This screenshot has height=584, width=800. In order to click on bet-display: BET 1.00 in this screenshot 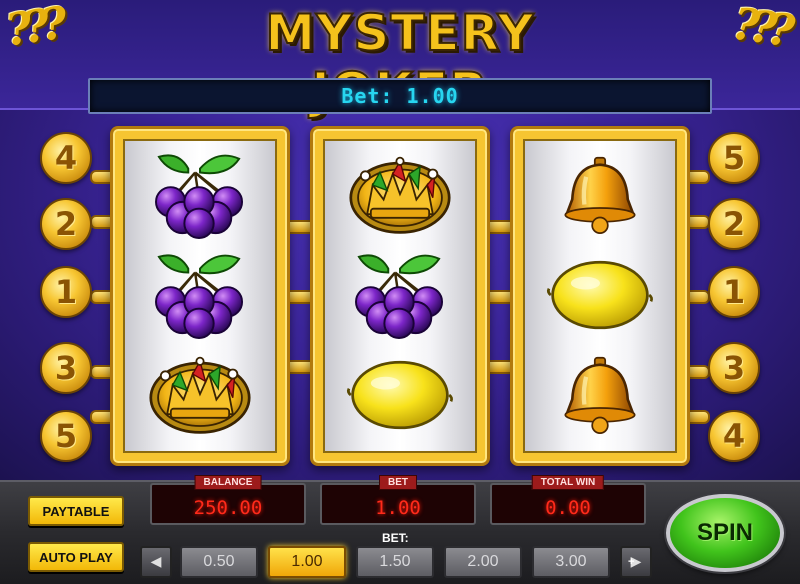, I will do `click(398, 500)`.